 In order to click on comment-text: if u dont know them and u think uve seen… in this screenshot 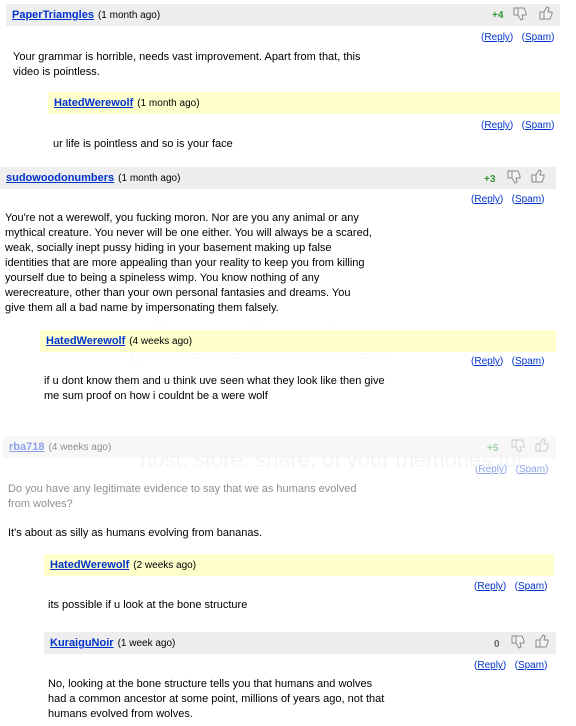, I will do `click(214, 388)`.